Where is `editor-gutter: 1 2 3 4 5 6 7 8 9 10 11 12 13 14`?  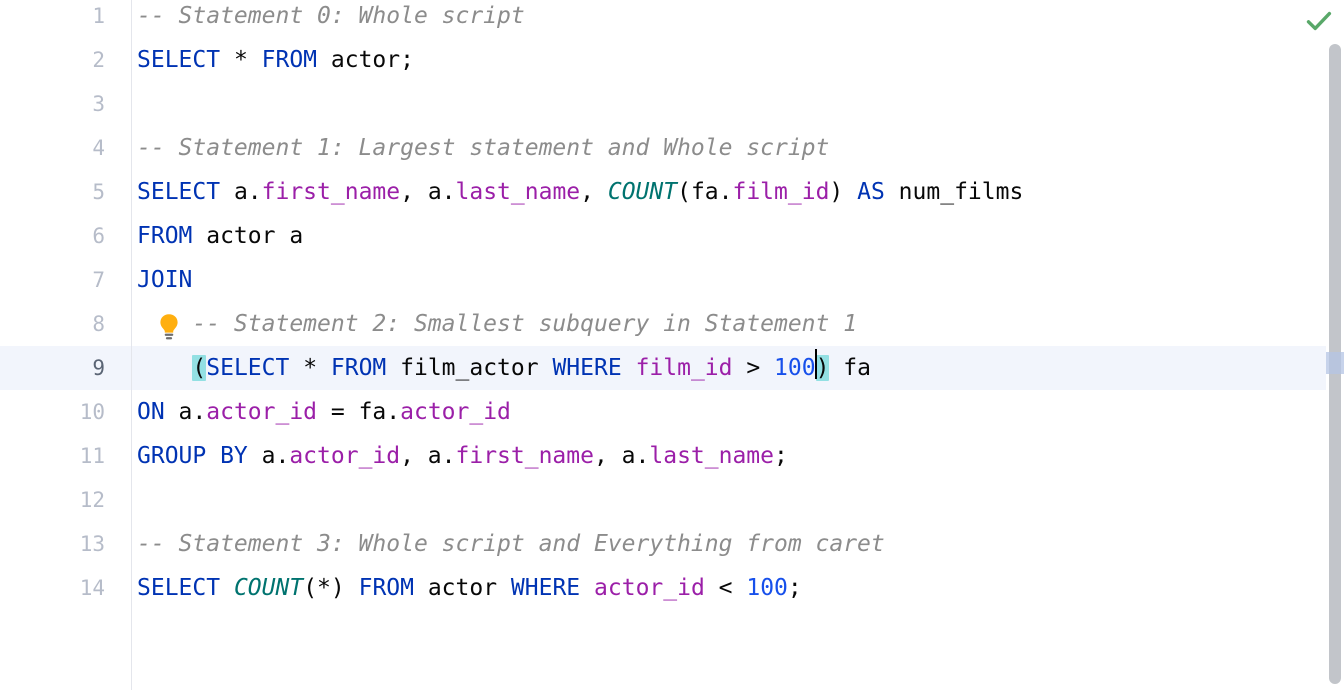
editor-gutter: 1 2 3 4 5 6 7 8 9 10 11 12 13 14 is located at coordinates (66, 345).